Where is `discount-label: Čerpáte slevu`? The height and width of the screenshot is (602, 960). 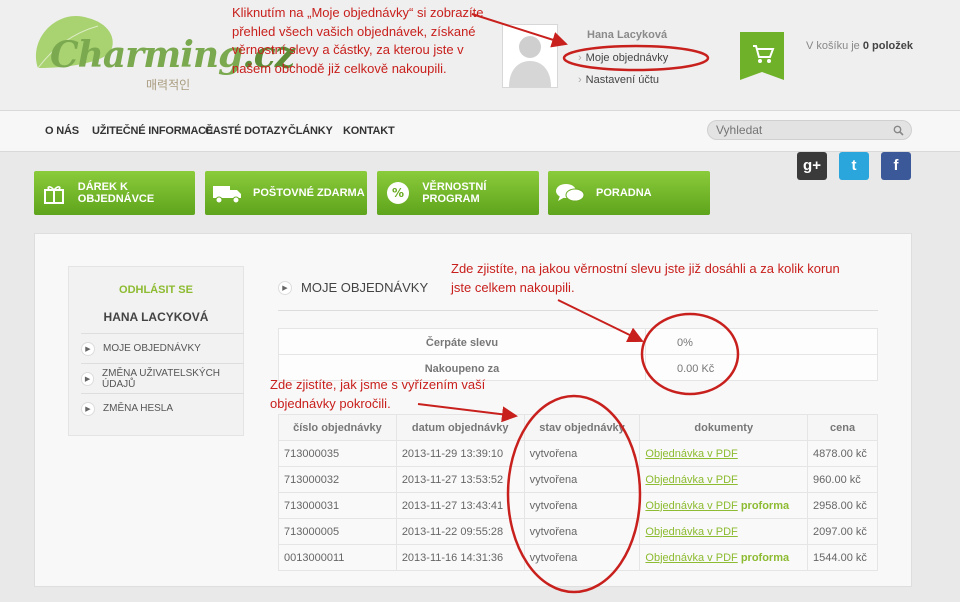 discount-label: Čerpáte slevu is located at coordinates (462, 343).